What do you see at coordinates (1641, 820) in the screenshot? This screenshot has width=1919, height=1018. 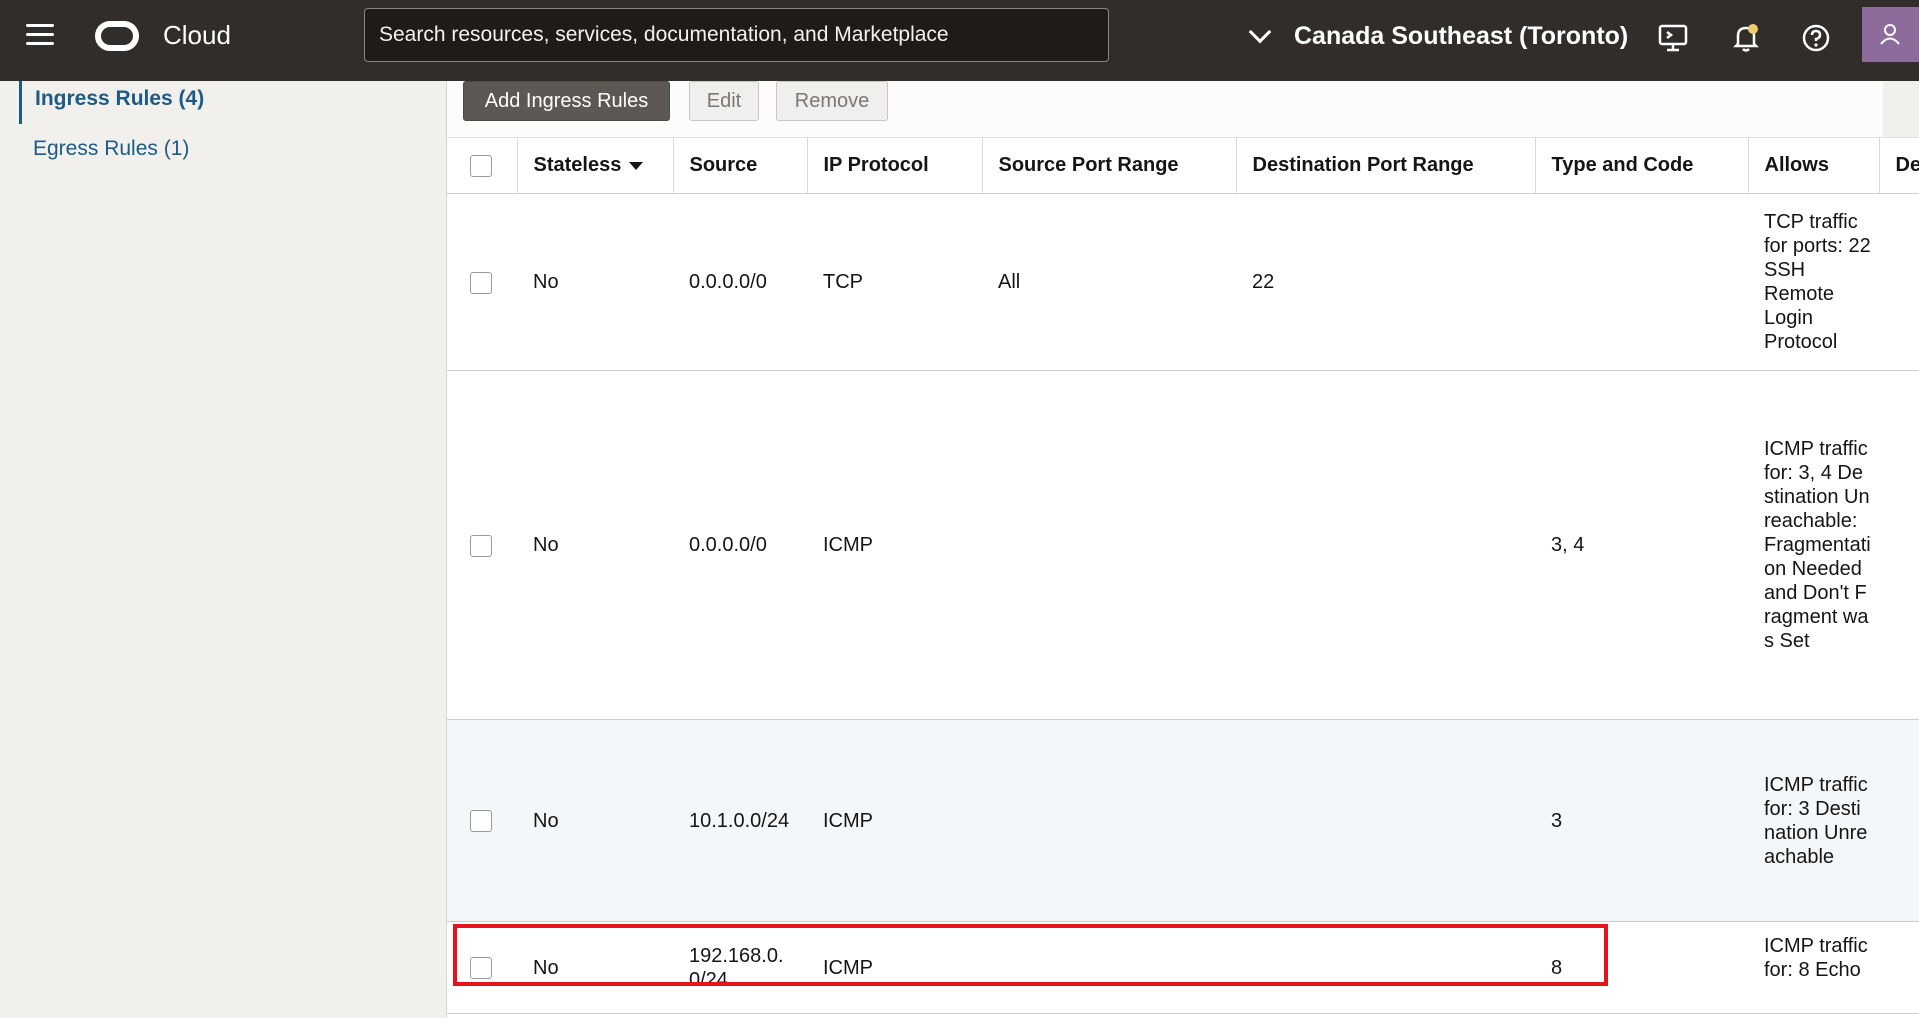 I see `cell-type-code: 3` at bounding box center [1641, 820].